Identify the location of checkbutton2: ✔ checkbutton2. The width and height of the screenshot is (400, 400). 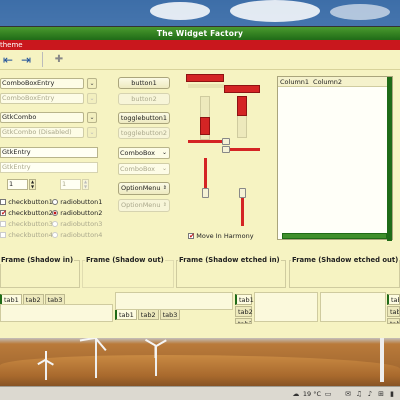
(26, 213).